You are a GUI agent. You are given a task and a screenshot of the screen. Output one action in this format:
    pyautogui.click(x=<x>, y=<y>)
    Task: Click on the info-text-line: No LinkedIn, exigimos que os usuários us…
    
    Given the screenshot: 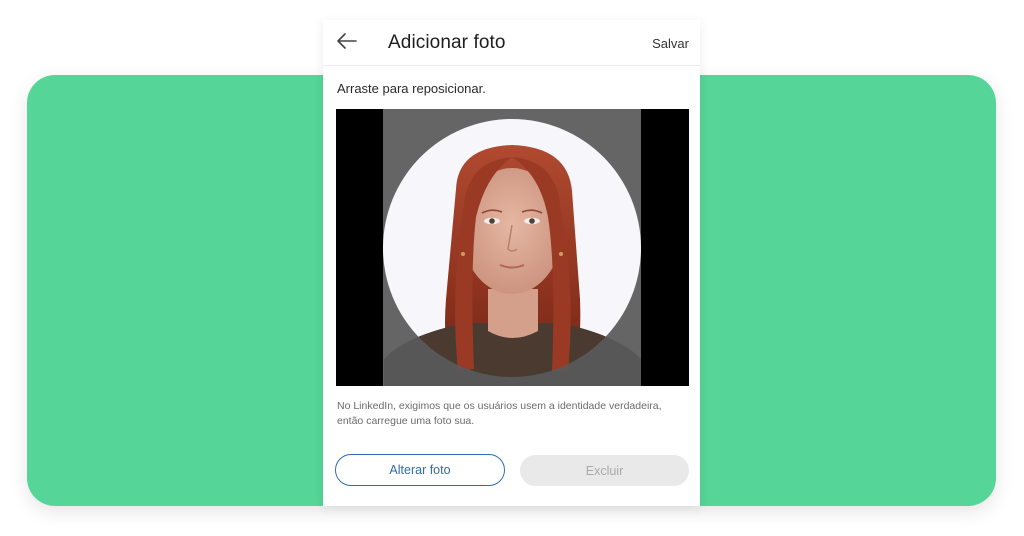 What is the action you would take?
    pyautogui.click(x=499, y=406)
    